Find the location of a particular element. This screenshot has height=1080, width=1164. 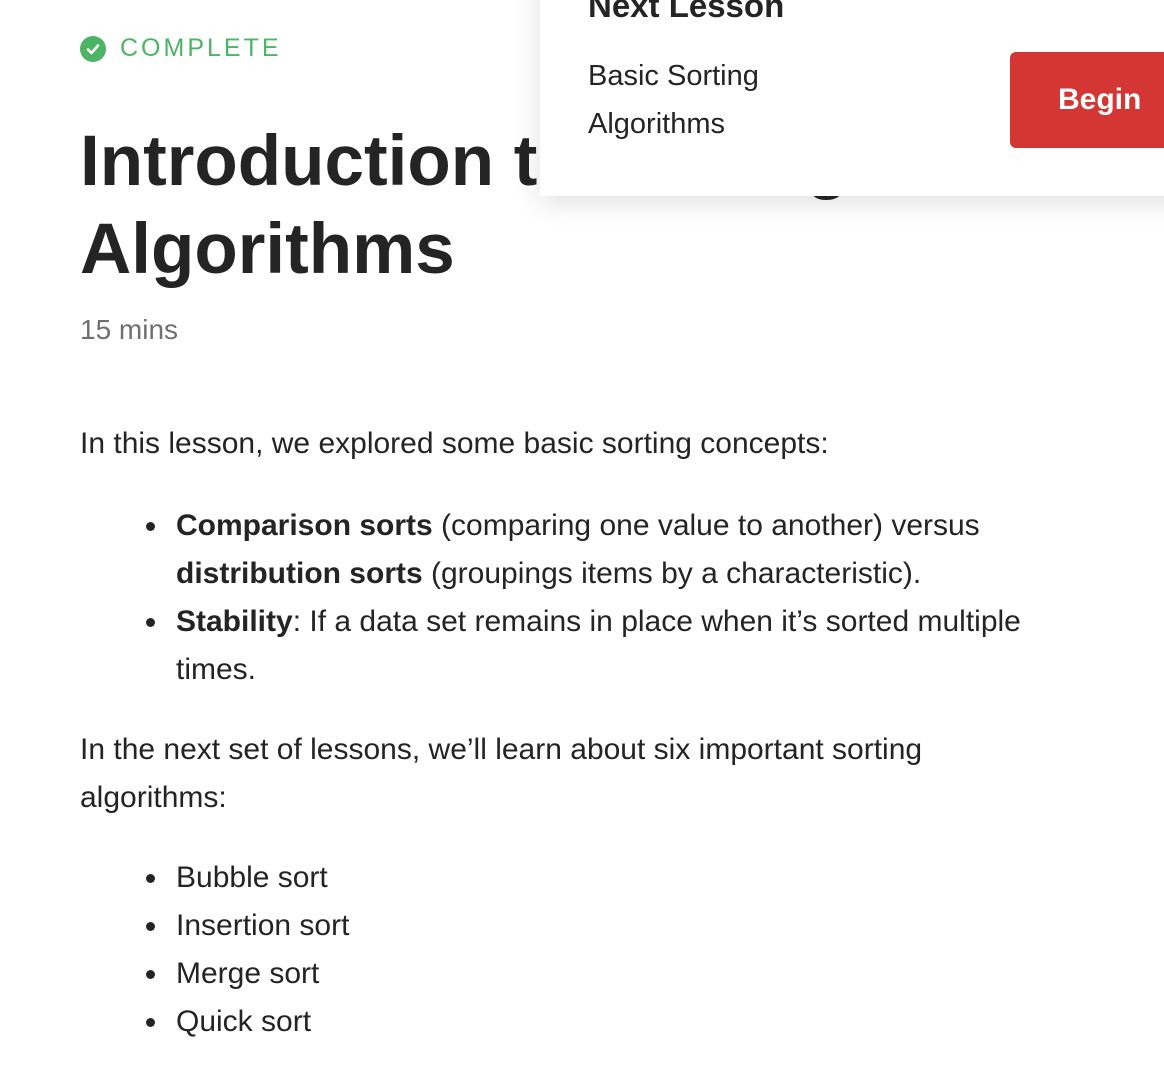

next-lesson-heading: Next Lesson is located at coordinates (686, 12).